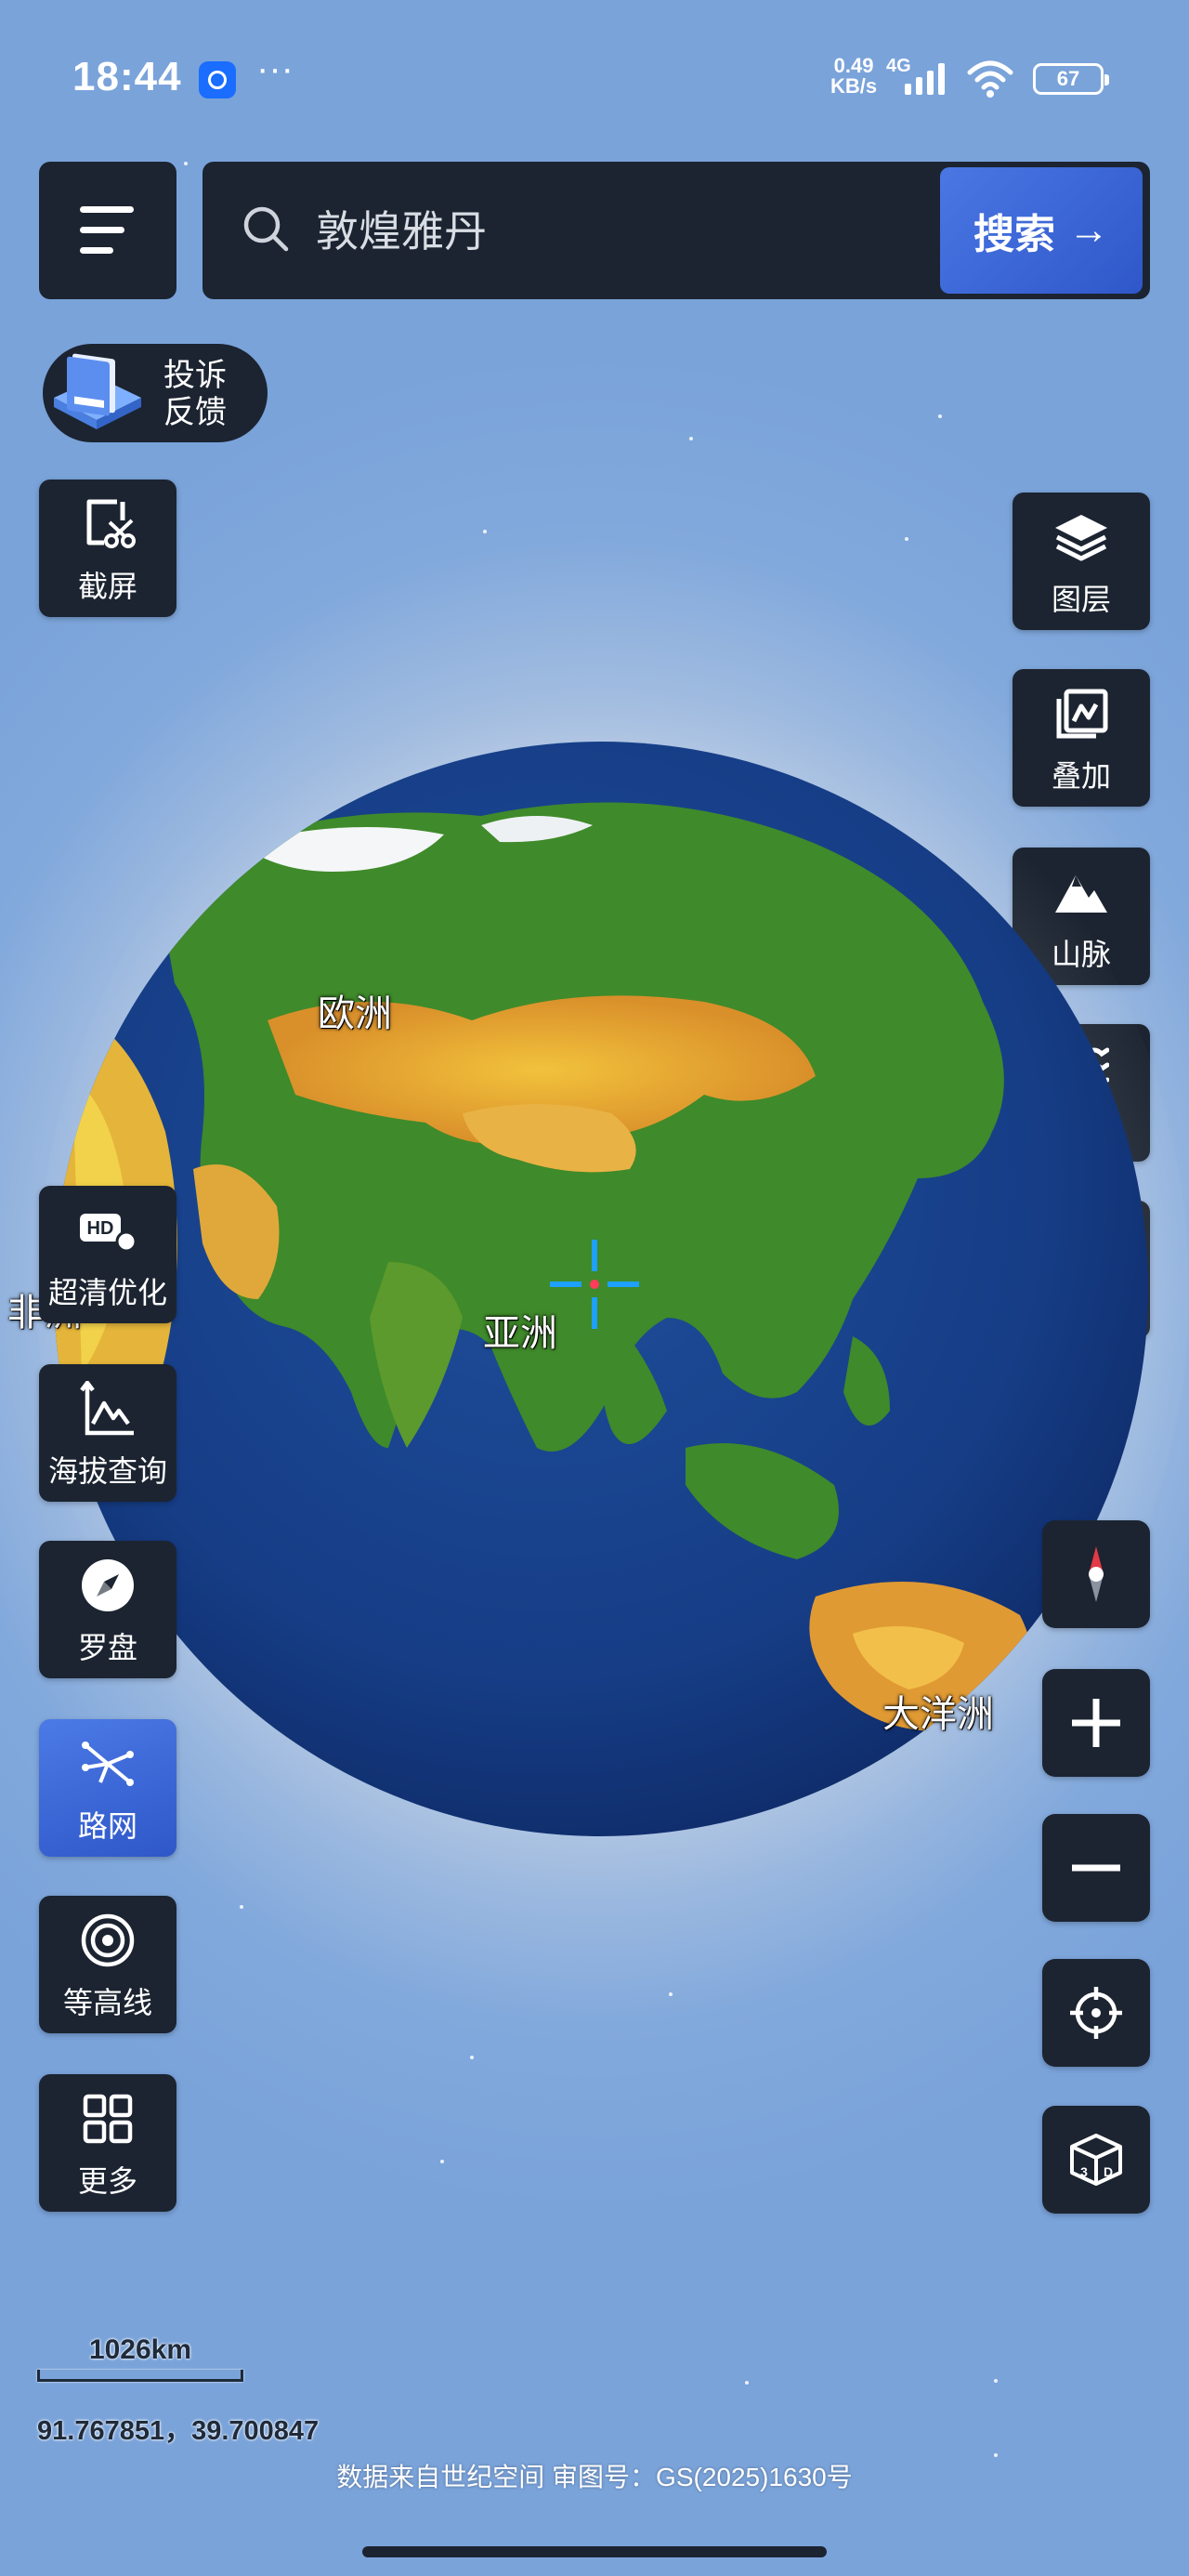 The image size is (1189, 2576). Describe the element at coordinates (107, 1647) in the screenshot. I see `compass-label: 罗盘` at that location.